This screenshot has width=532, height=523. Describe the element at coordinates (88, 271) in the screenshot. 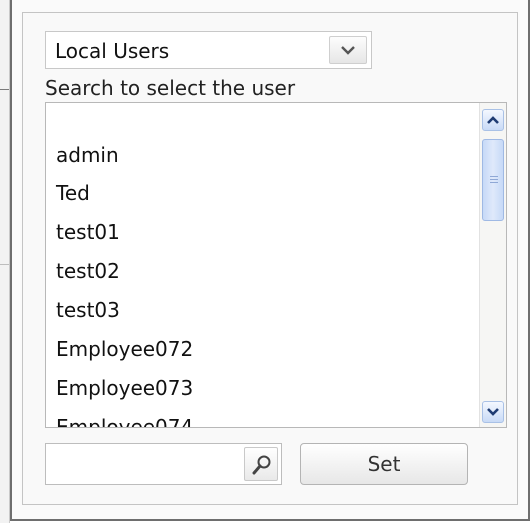

I see `list-item: test02` at that location.